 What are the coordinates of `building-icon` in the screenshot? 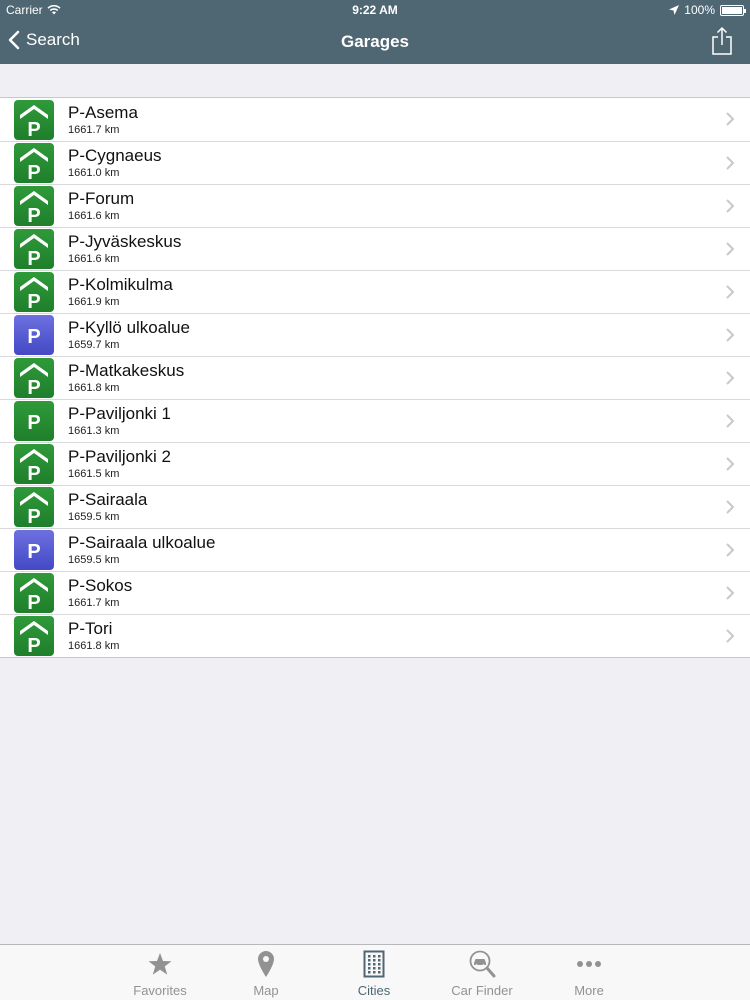 It's located at (374, 964).